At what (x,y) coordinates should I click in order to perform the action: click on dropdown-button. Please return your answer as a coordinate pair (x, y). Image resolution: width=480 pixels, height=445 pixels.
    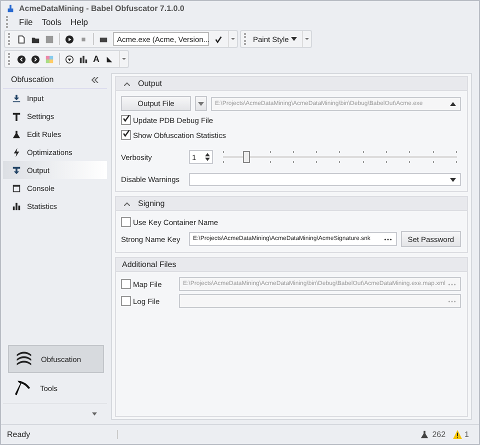
    Looking at the image, I should click on (201, 103).